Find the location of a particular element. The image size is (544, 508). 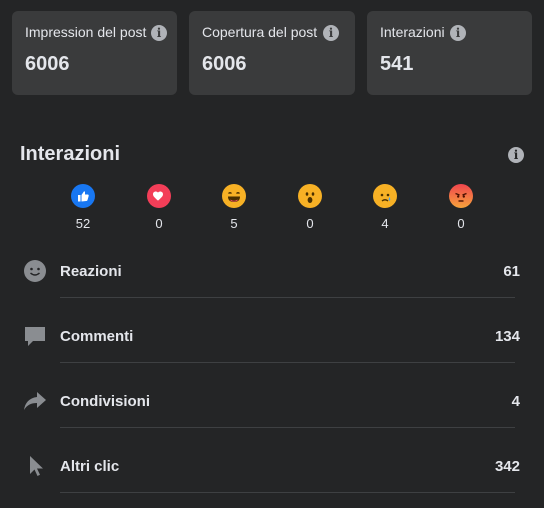

metric-value: 61 is located at coordinates (511, 271).